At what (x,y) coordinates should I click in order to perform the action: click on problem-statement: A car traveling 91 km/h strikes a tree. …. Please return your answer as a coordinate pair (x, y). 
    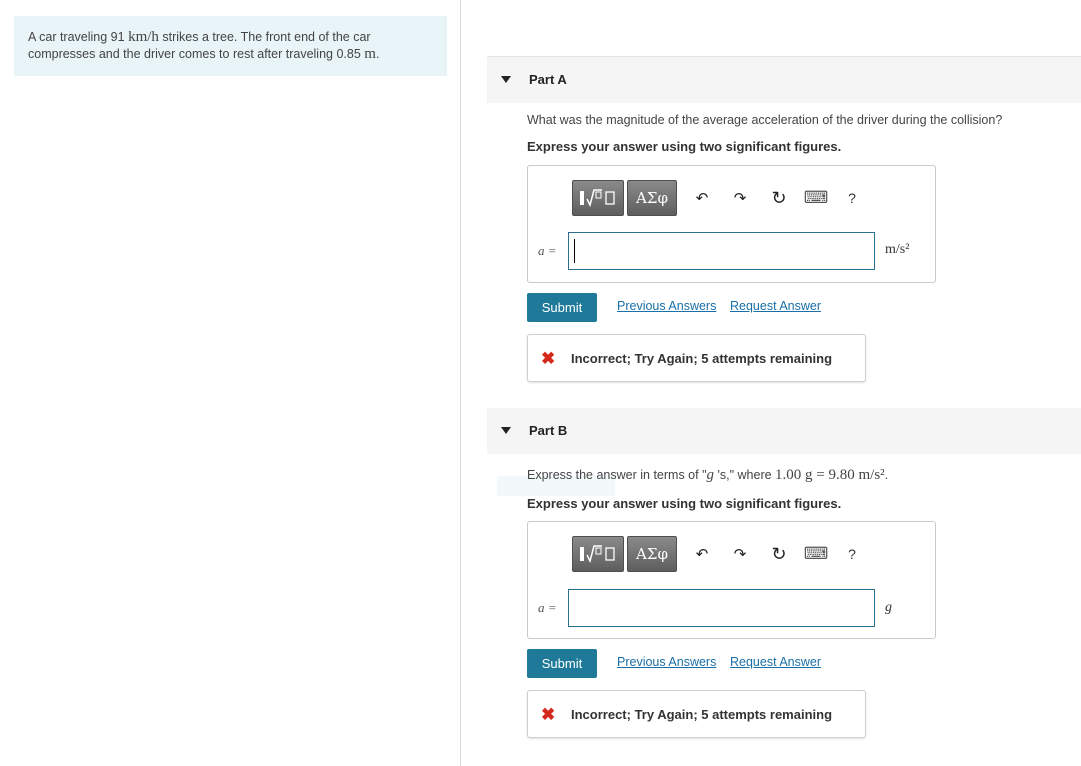
    Looking at the image, I should click on (230, 46).